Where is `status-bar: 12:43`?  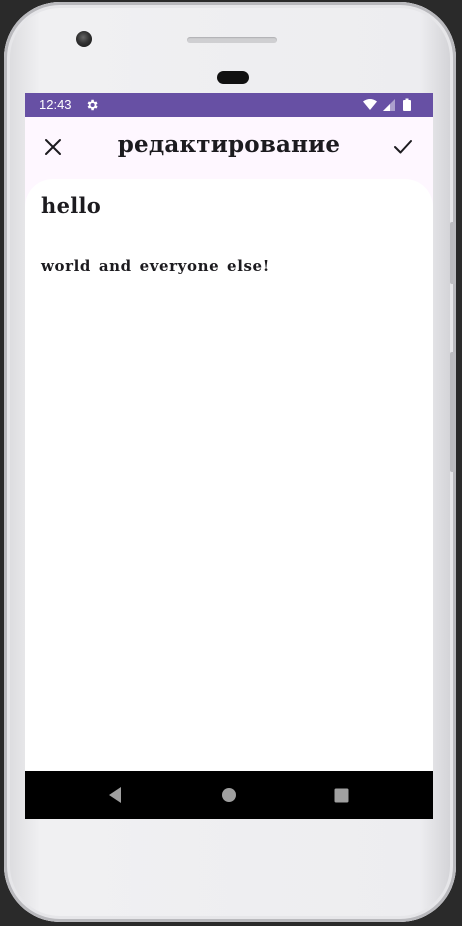
status-bar: 12:43 is located at coordinates (229, 105).